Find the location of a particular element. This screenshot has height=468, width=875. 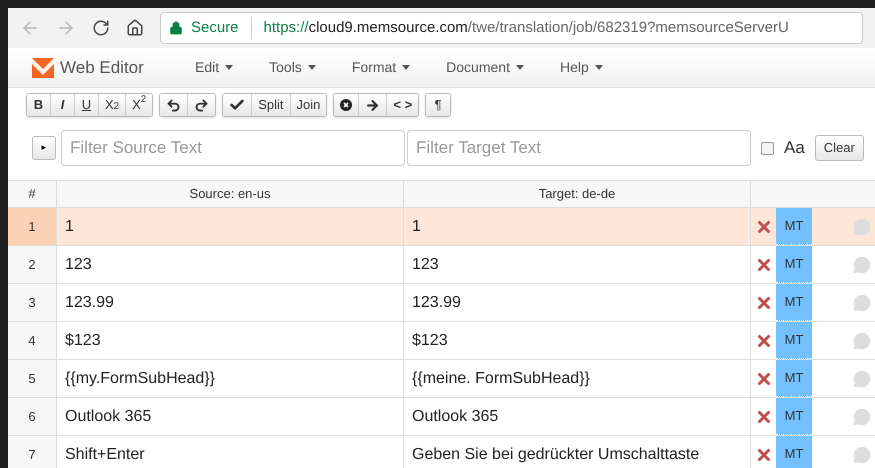

secure-label: Secure is located at coordinates (221, 28).